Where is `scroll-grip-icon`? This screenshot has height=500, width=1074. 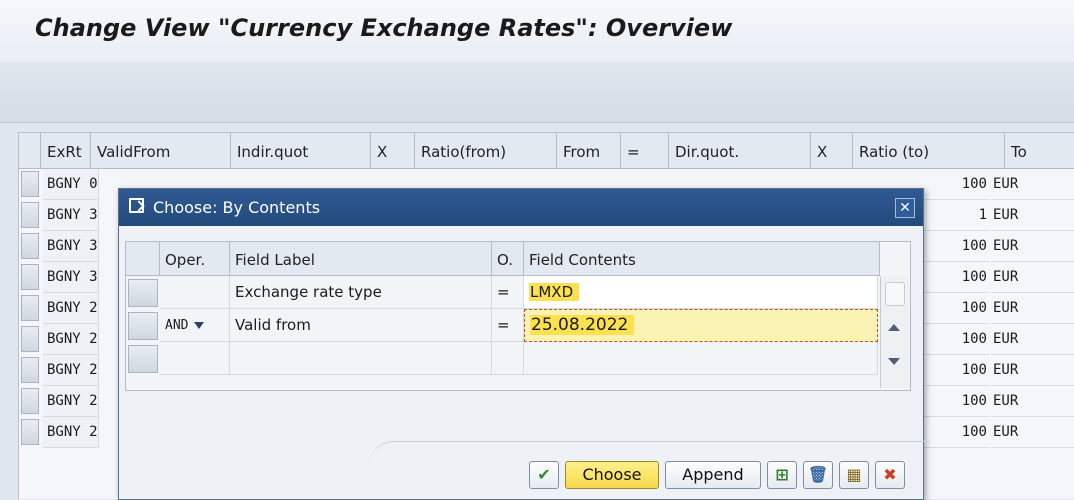 scroll-grip-icon is located at coordinates (895, 294).